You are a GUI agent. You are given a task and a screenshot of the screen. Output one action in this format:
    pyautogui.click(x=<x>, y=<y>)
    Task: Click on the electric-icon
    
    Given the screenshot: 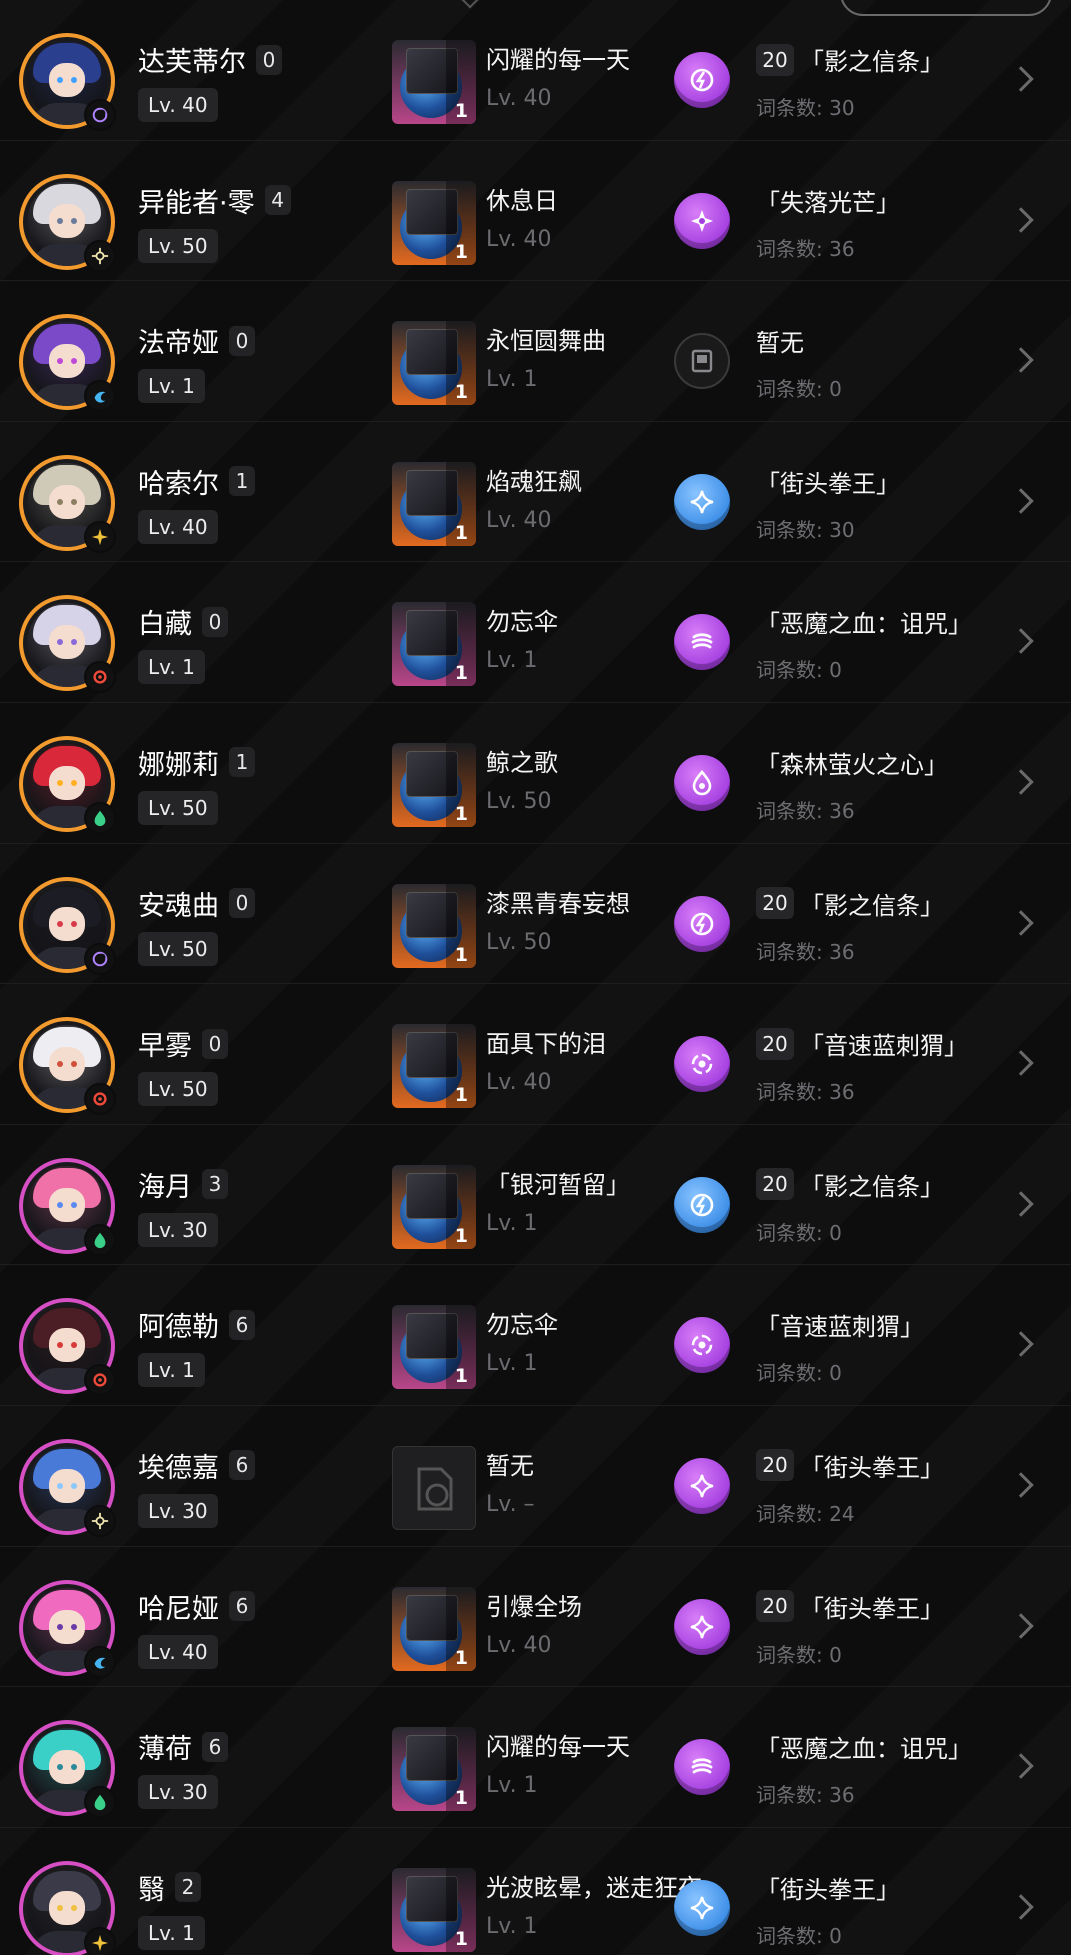 What is the action you would take?
    pyautogui.click(x=100, y=1940)
    